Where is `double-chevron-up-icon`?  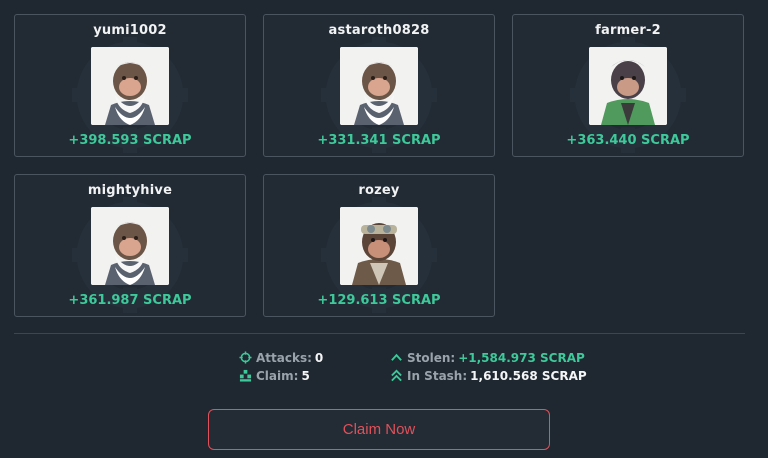 double-chevron-up-icon is located at coordinates (396, 375).